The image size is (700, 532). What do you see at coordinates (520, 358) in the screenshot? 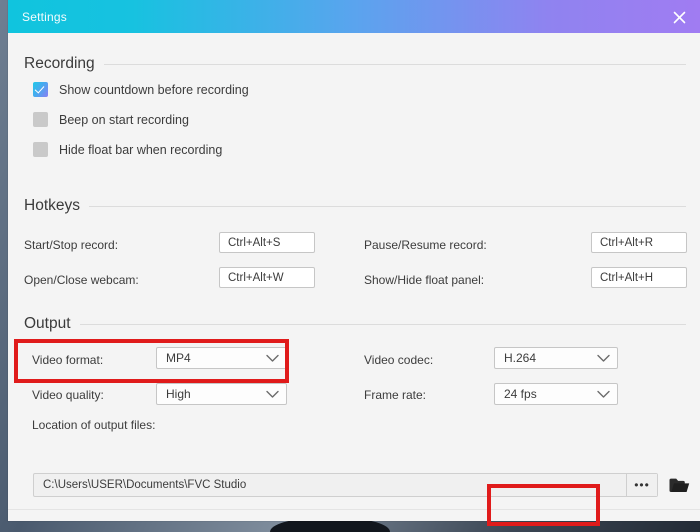
I see `select-value: H.264` at bounding box center [520, 358].